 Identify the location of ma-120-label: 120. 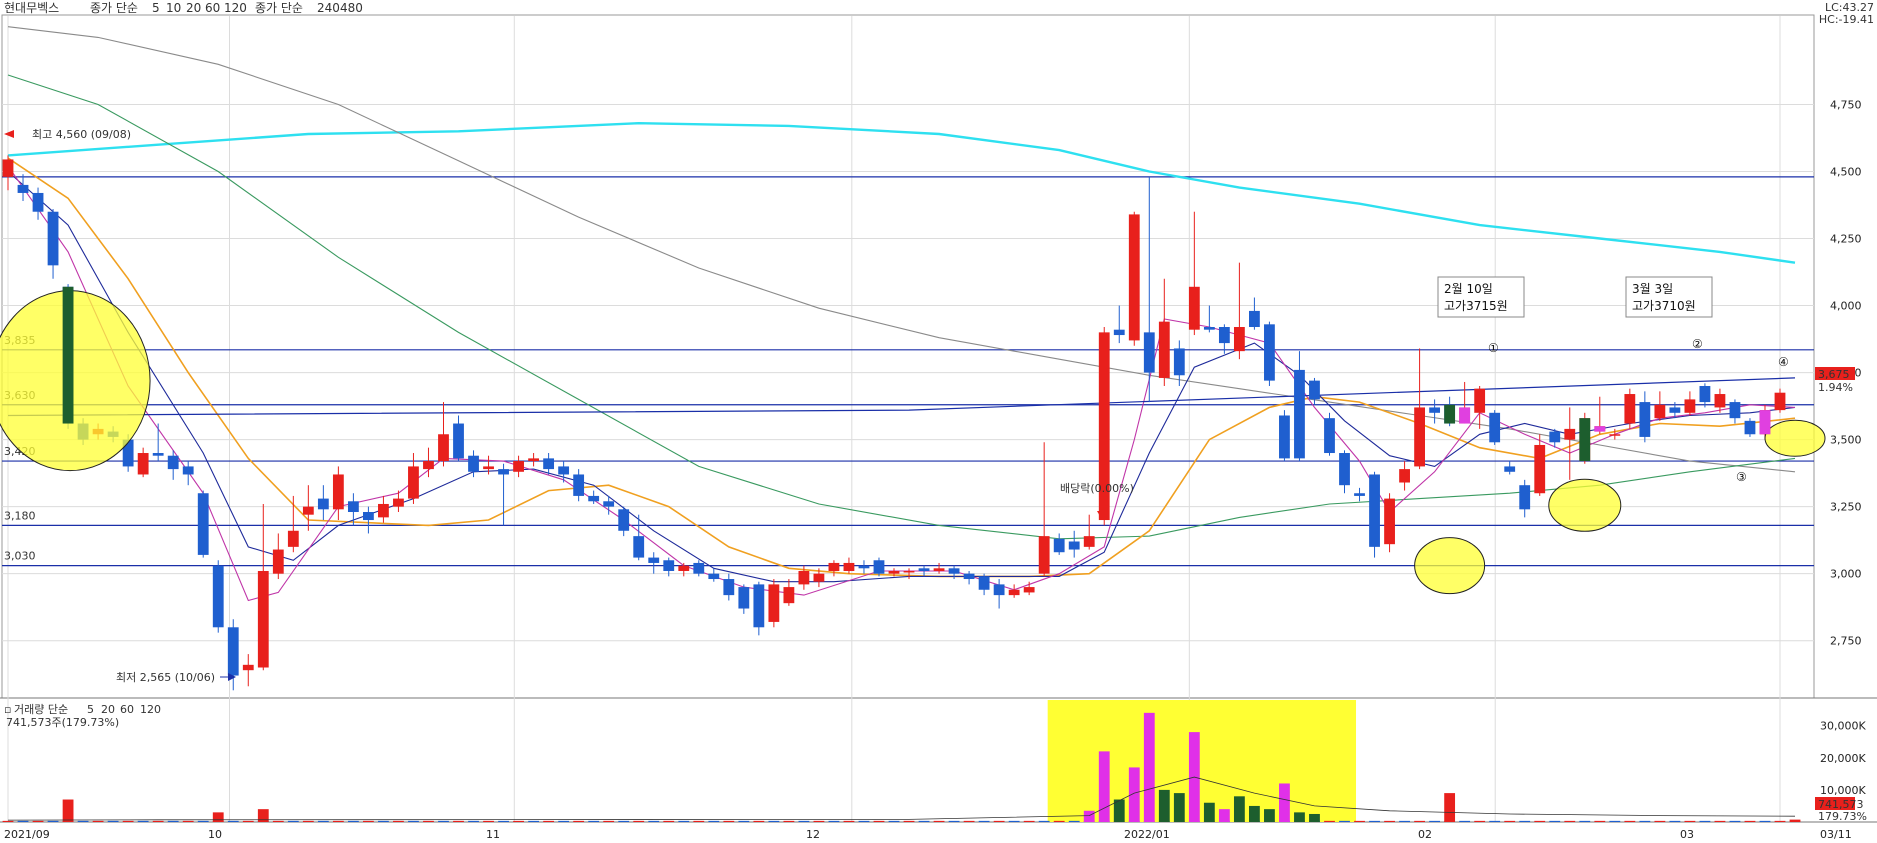
(235, 8).